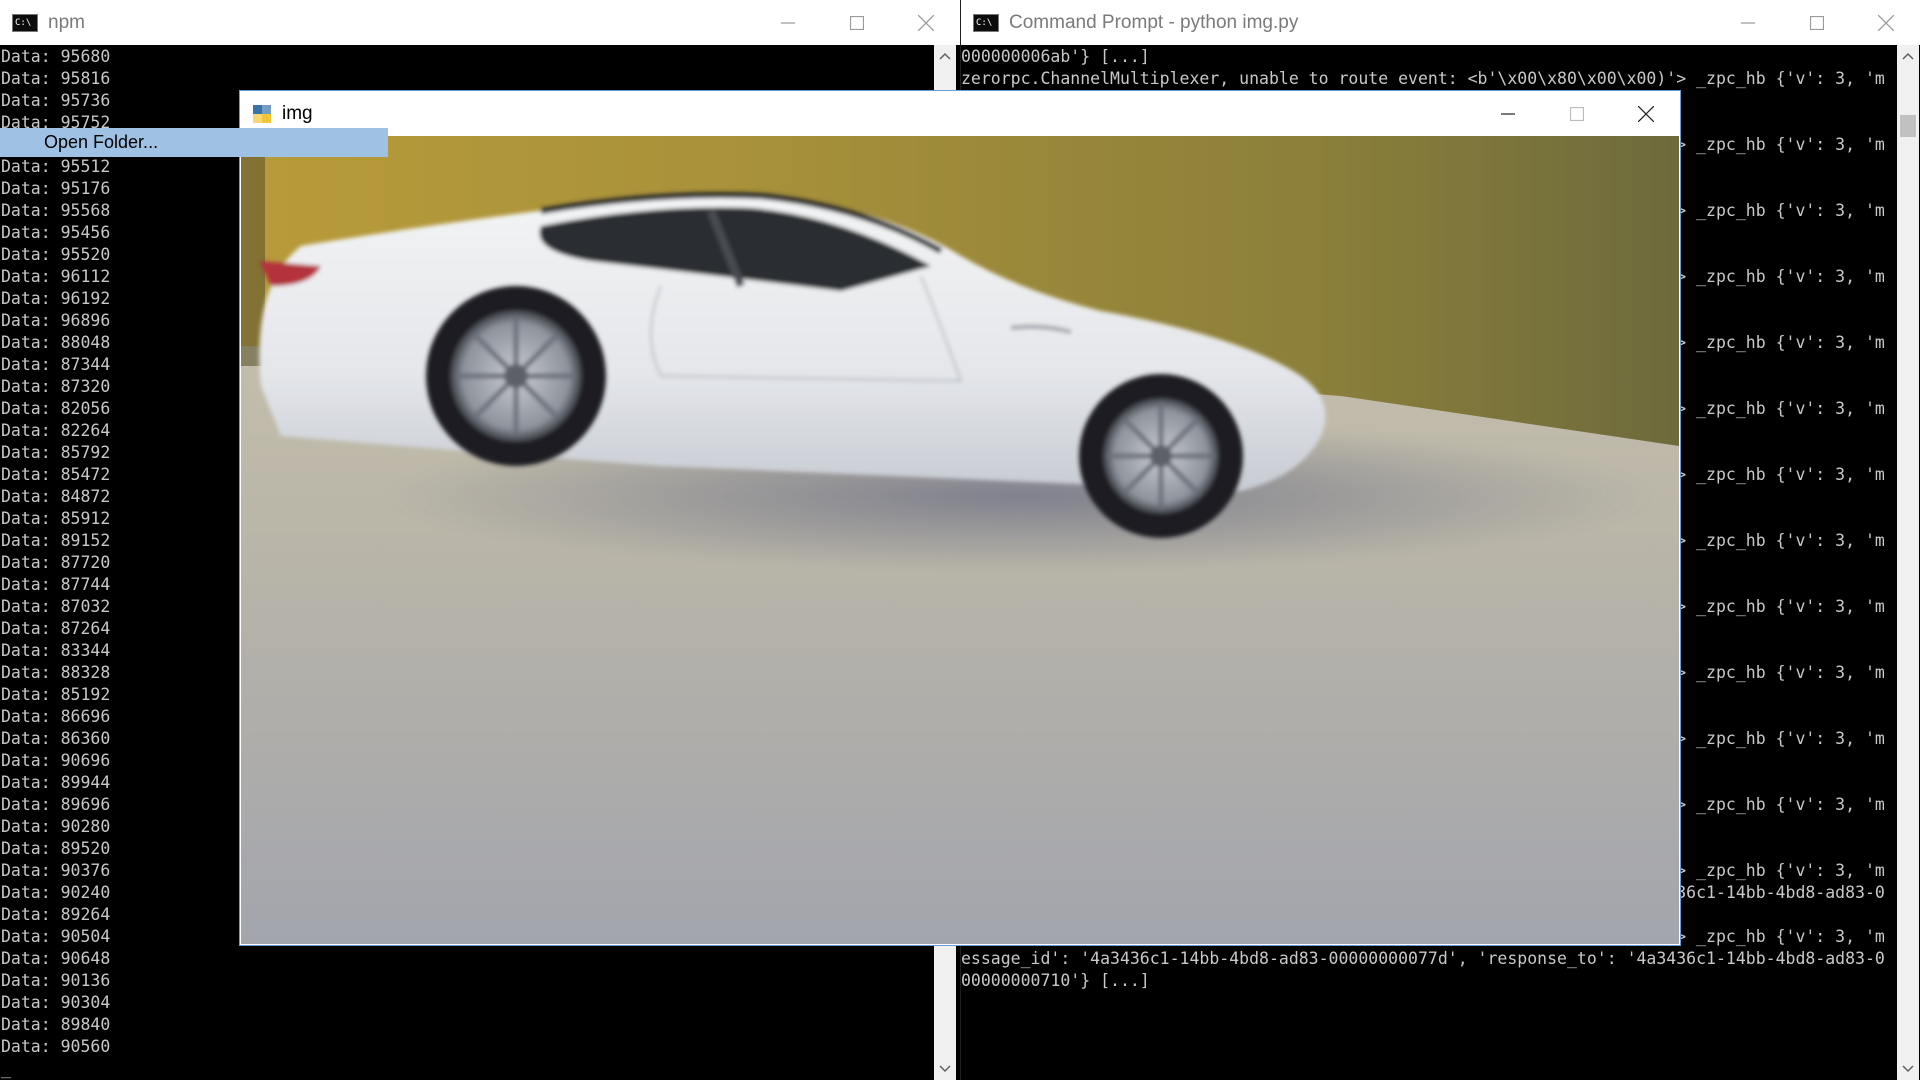 The height and width of the screenshot is (1080, 1920). What do you see at coordinates (56, 584) in the screenshot?
I see `console-line: Data: 87744` at bounding box center [56, 584].